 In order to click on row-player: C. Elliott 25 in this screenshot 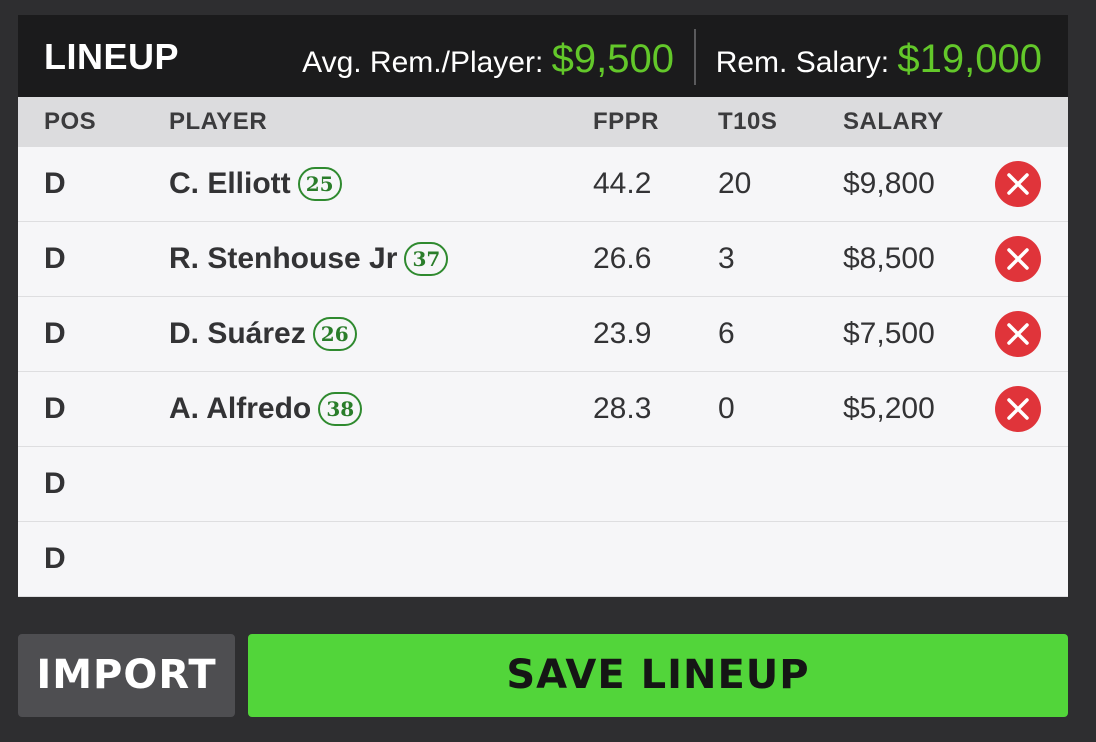, I will do `click(255, 184)`.